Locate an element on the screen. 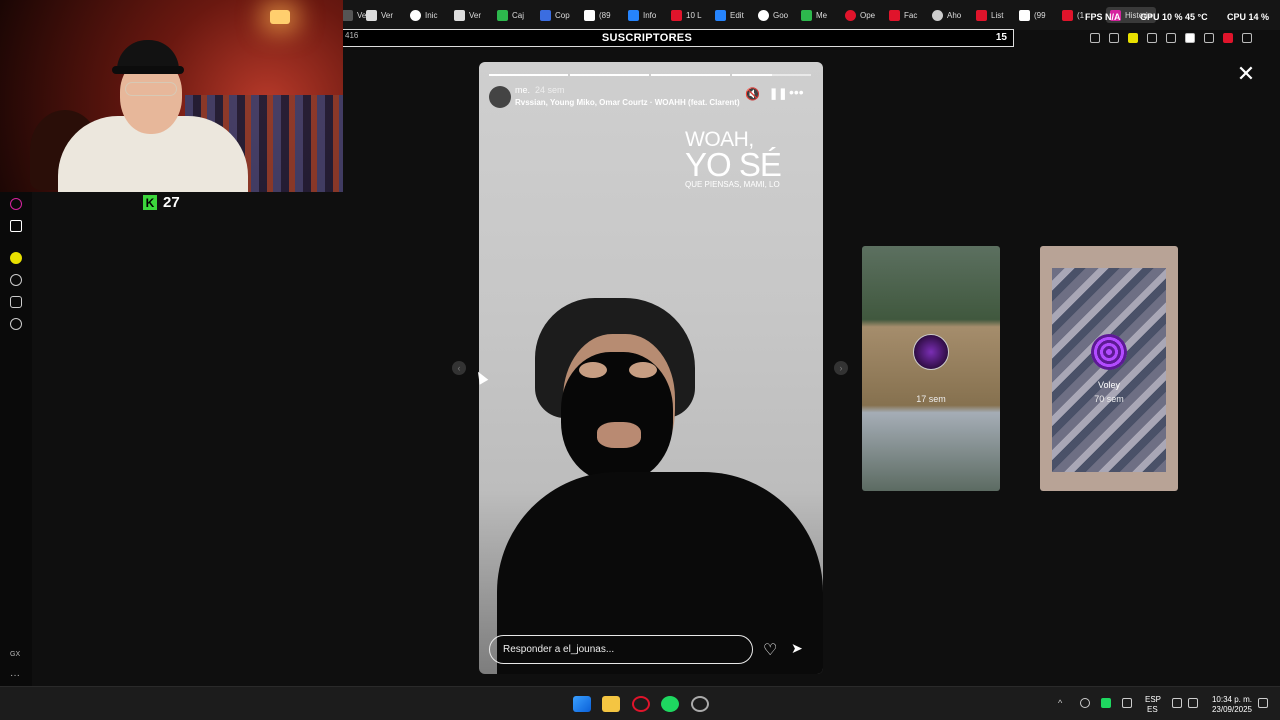  pin-icon is located at coordinates (1095, 38).